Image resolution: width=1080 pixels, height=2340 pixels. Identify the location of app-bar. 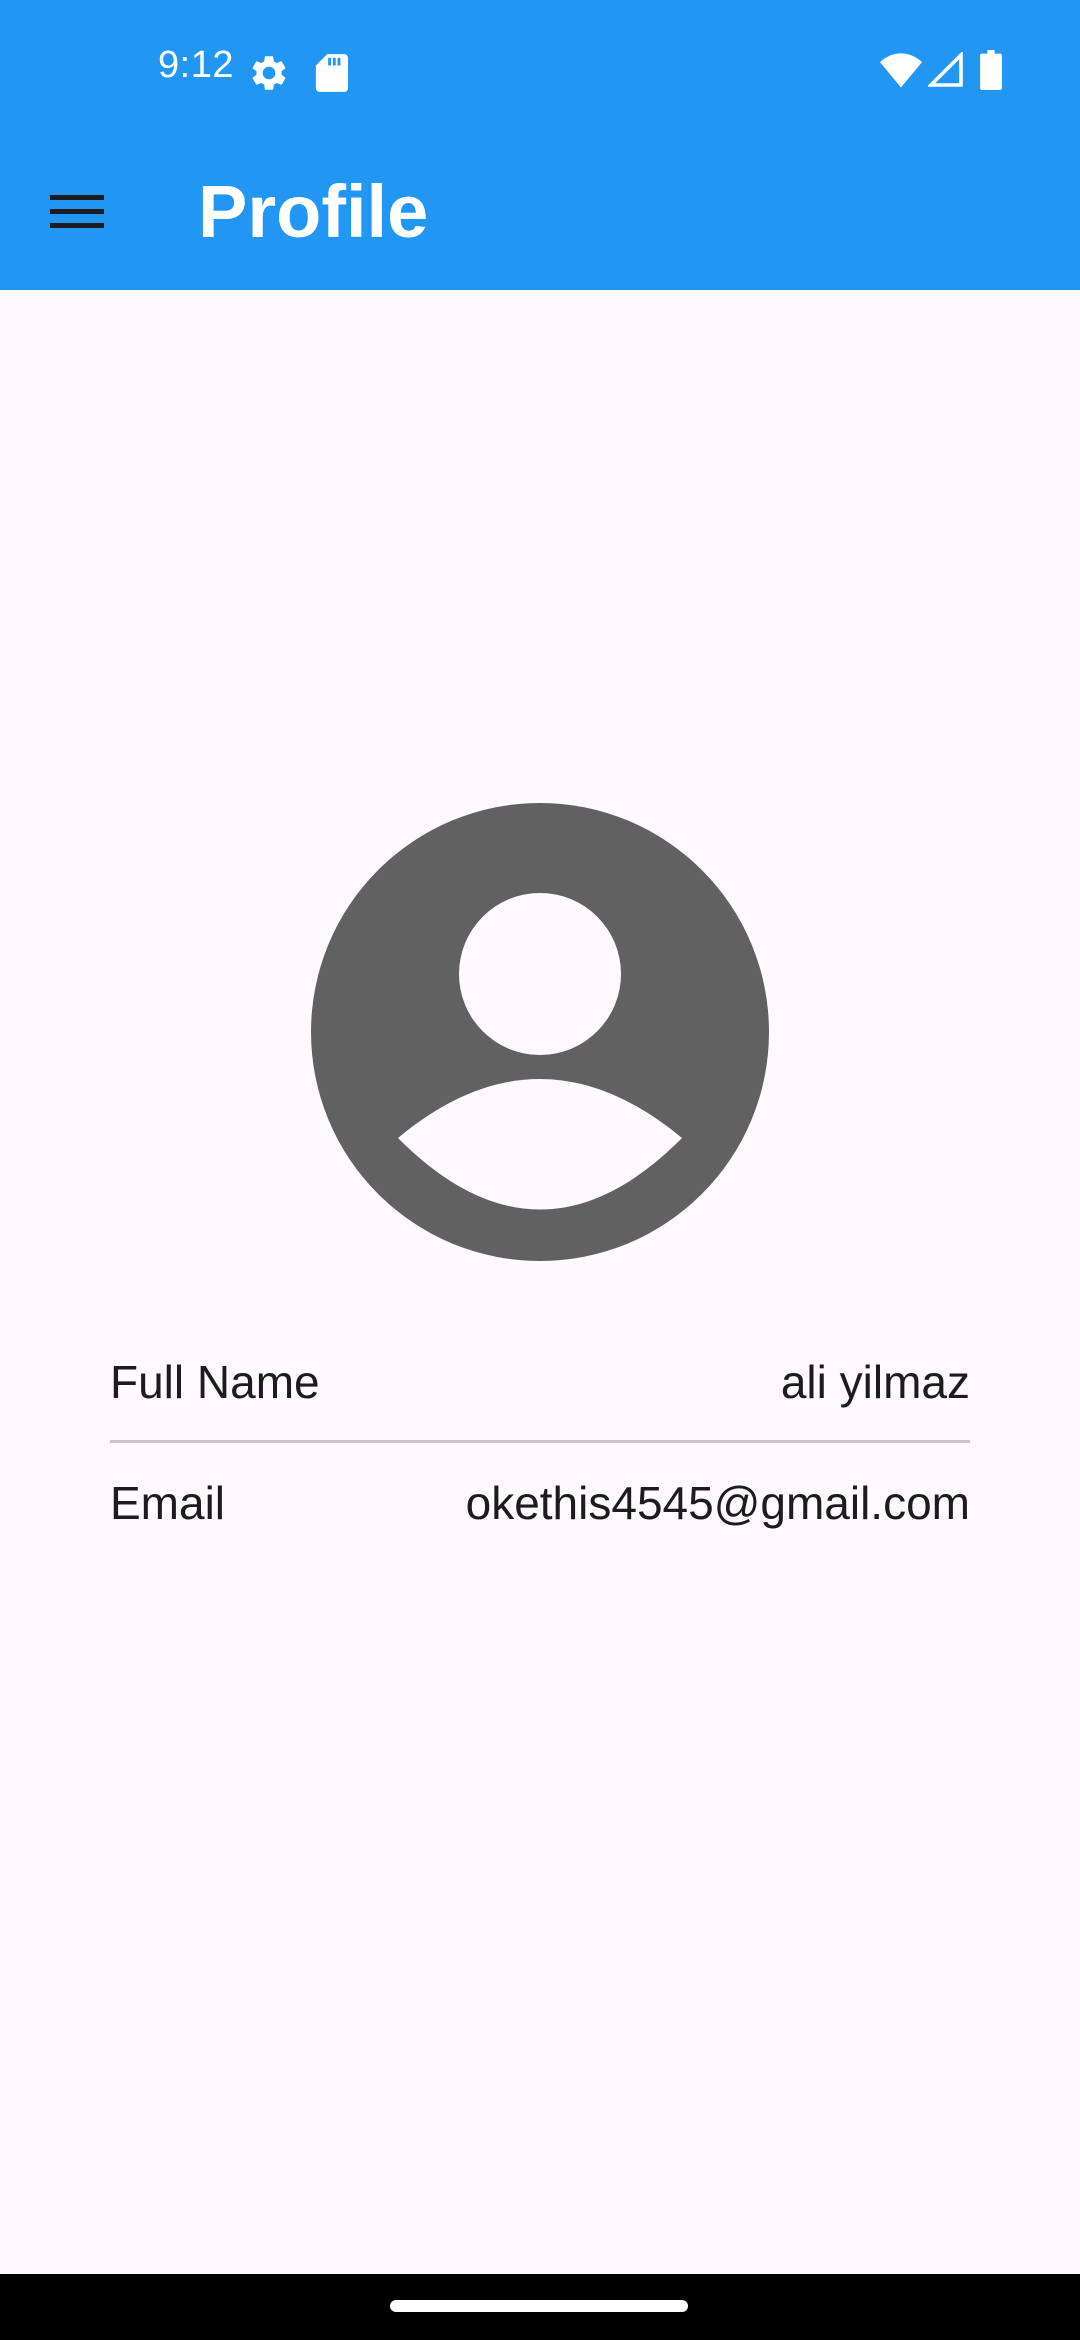
(540, 215).